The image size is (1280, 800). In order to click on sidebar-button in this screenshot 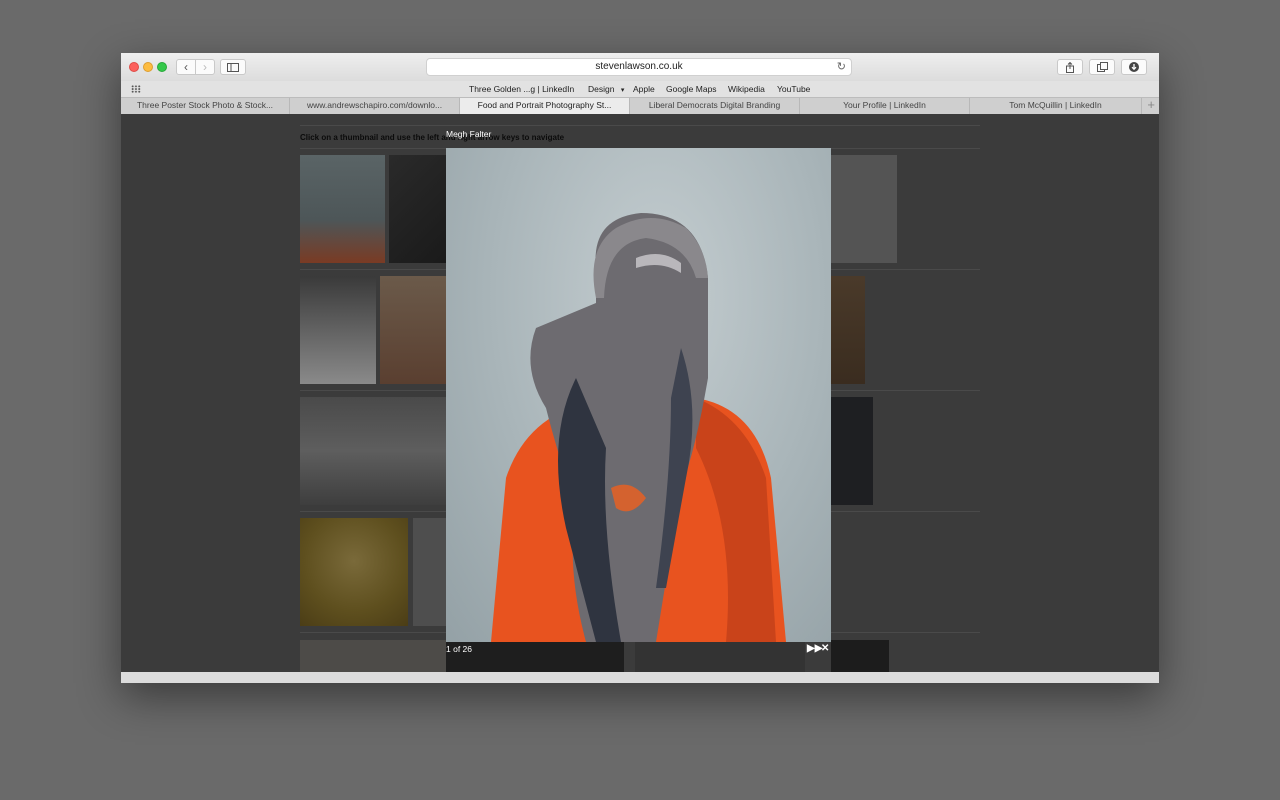, I will do `click(233, 67)`.